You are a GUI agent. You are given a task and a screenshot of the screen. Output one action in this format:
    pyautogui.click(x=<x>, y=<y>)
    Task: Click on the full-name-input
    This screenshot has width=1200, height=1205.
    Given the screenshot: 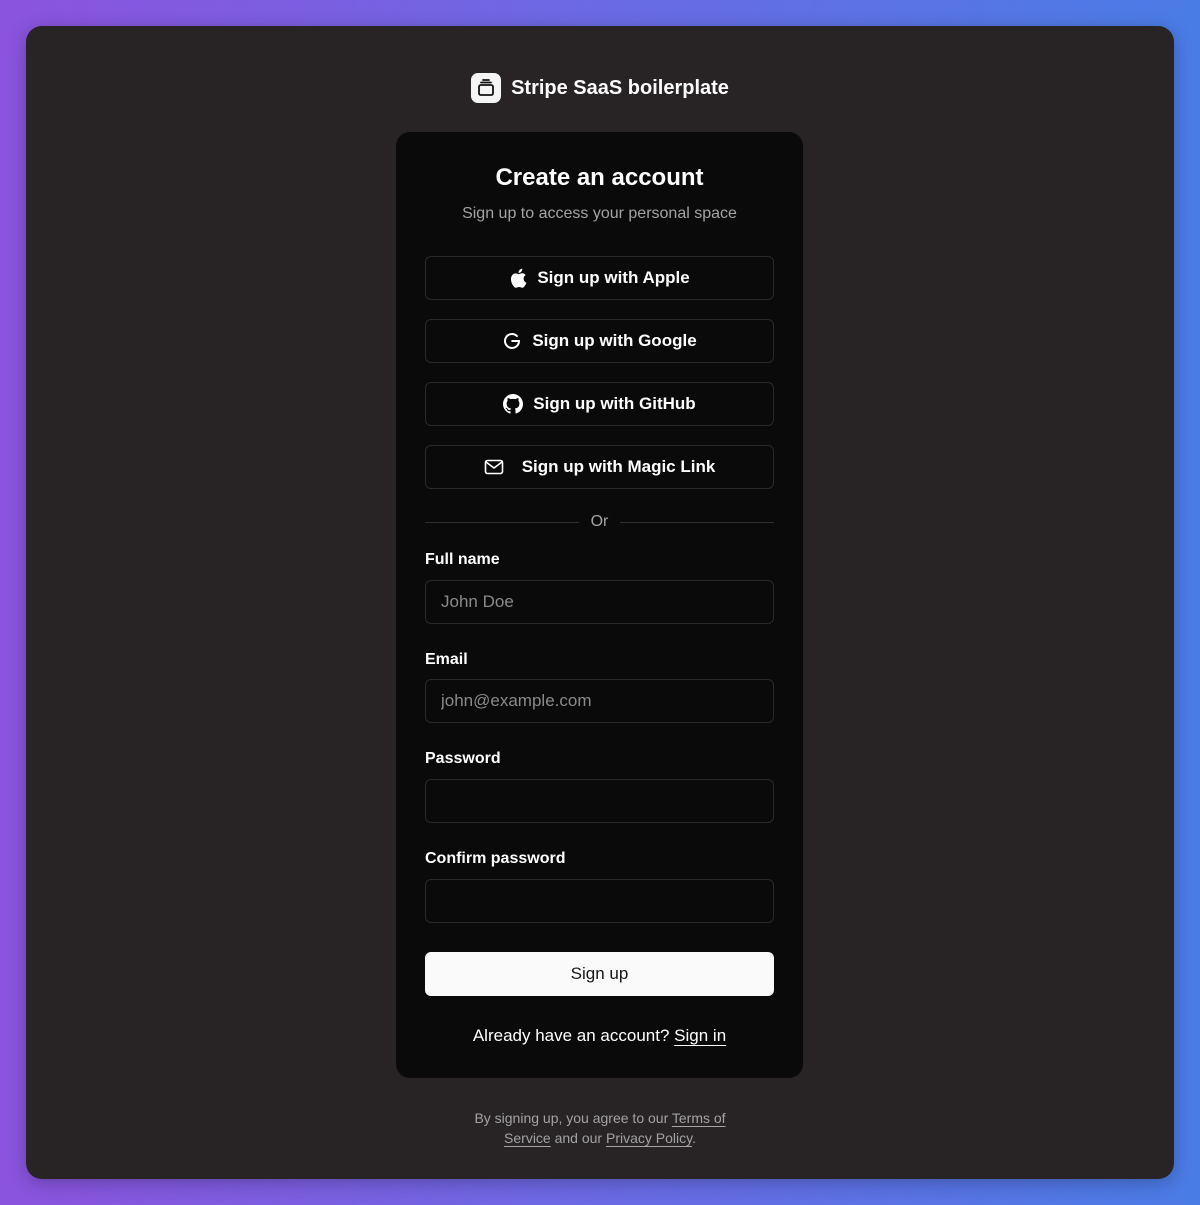 What is the action you would take?
    pyautogui.click(x=599, y=602)
    